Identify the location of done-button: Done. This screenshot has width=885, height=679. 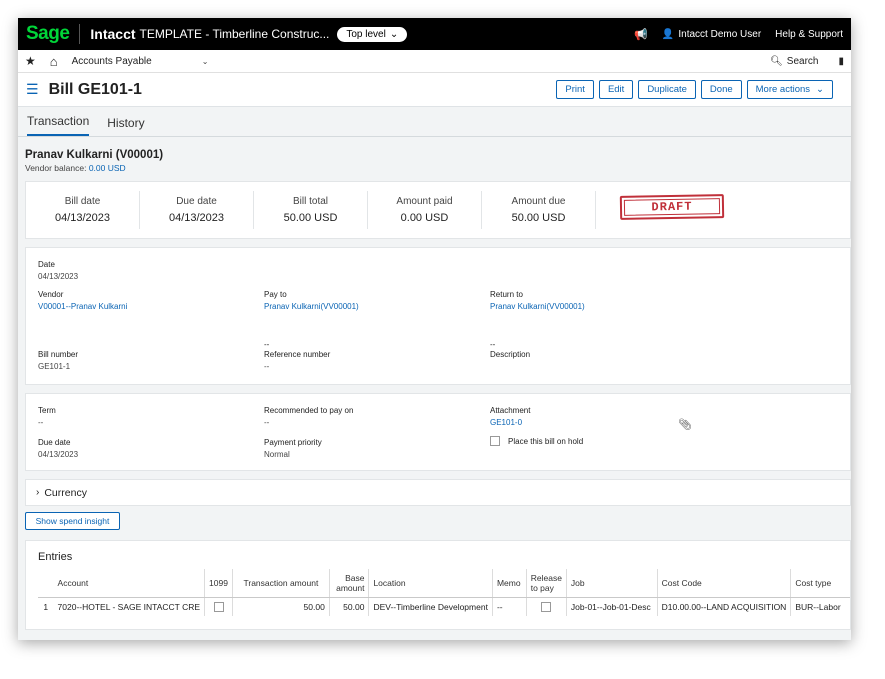
(721, 89).